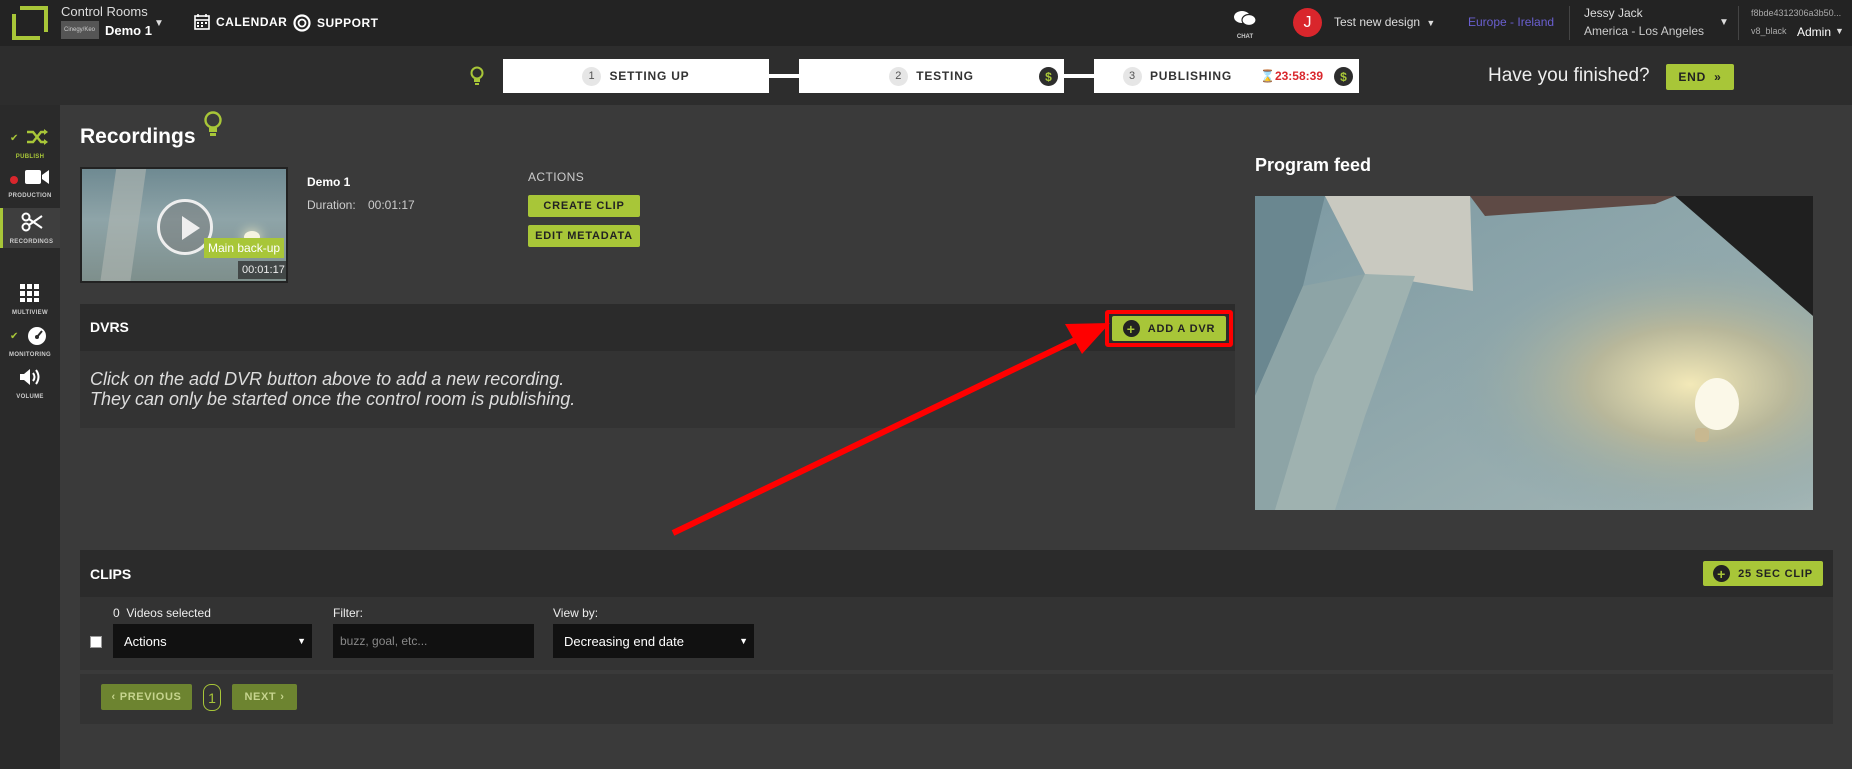  What do you see at coordinates (106, 30) in the screenshot?
I see `room-switcher: Cinegy/Keo Demo 1` at bounding box center [106, 30].